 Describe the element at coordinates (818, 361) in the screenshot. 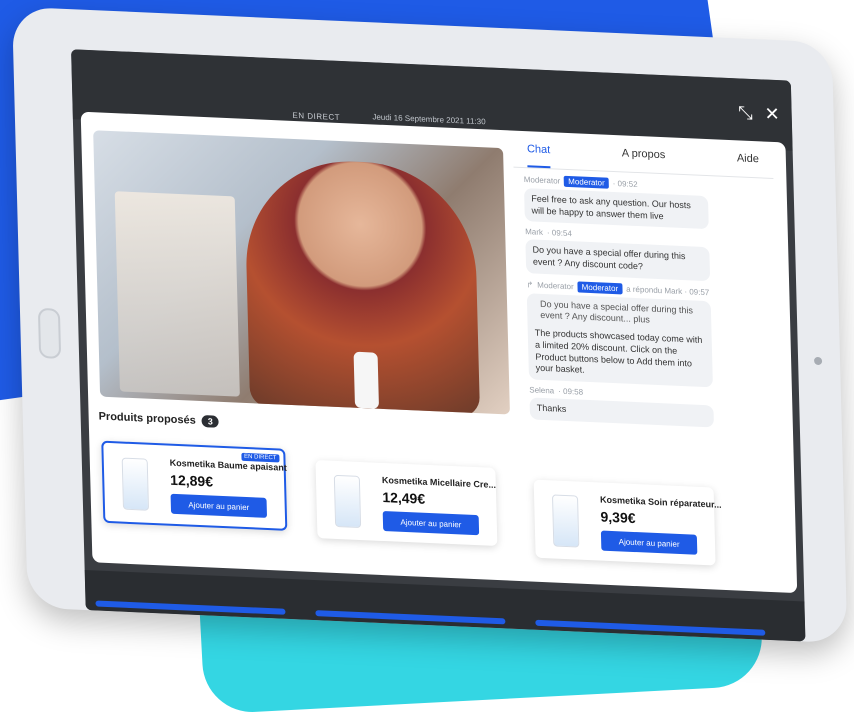

I see `tablet-camera` at that location.